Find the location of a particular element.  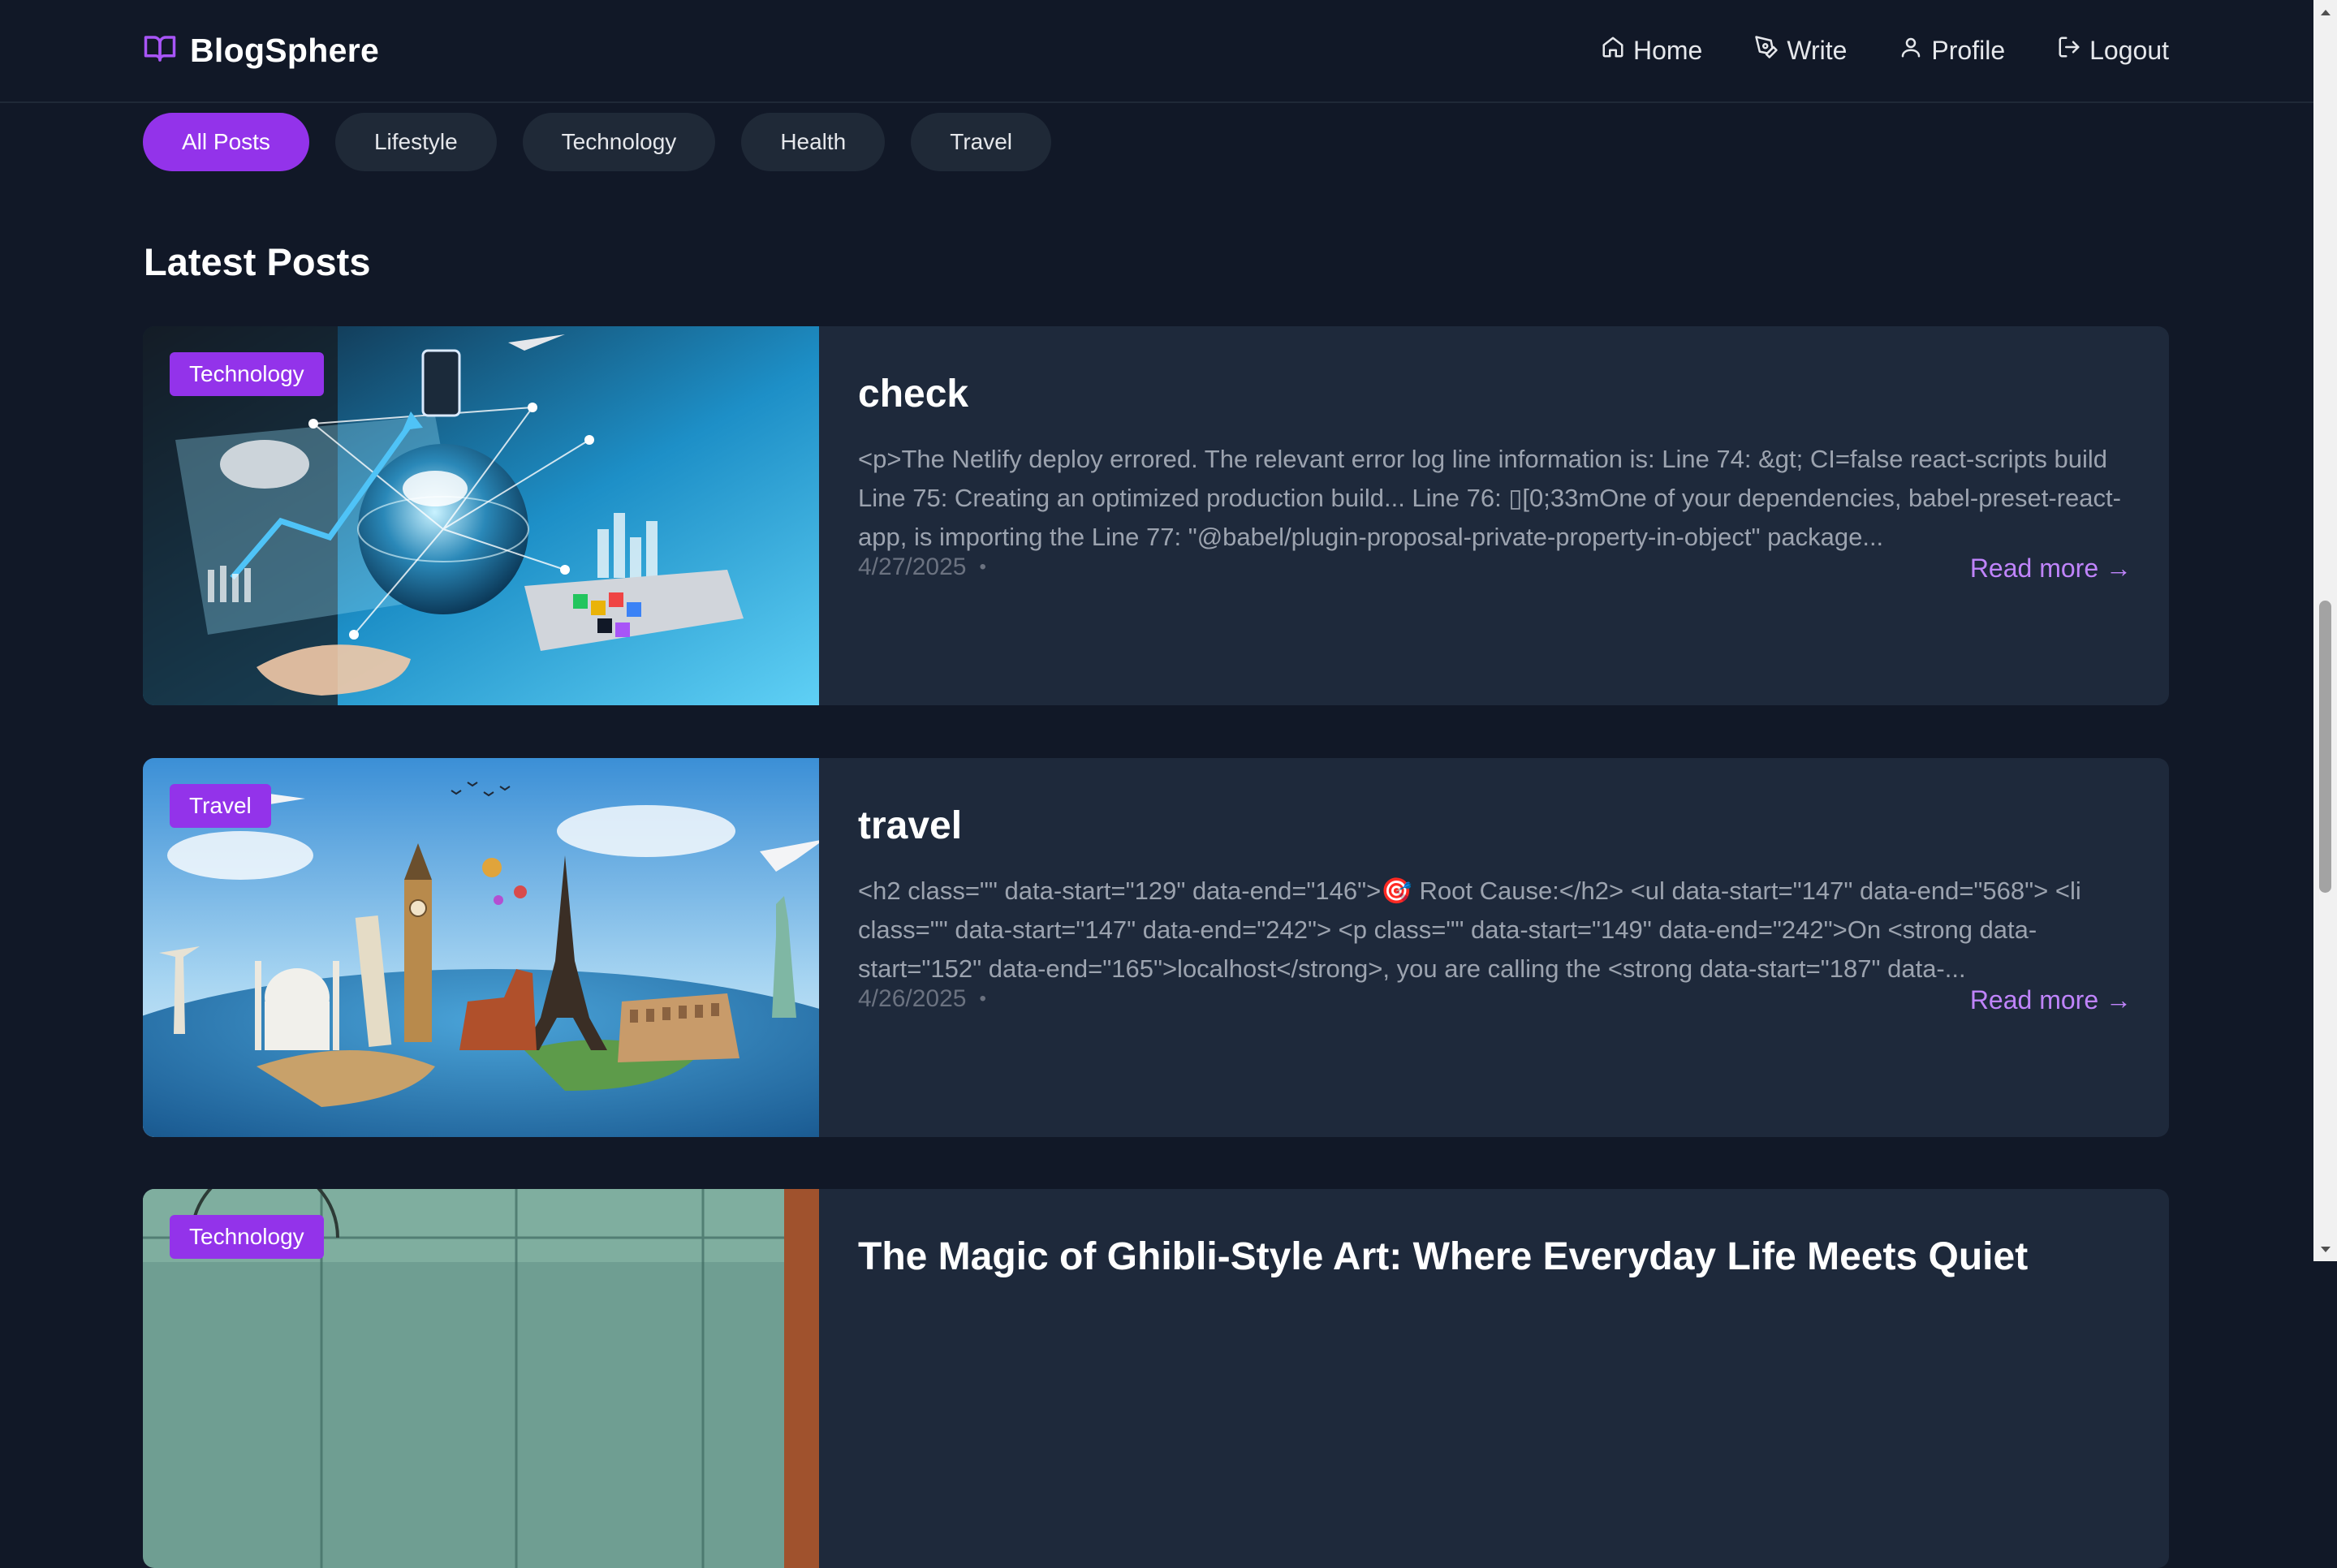

nav-logout-link: Logout is located at coordinates (2113, 50).